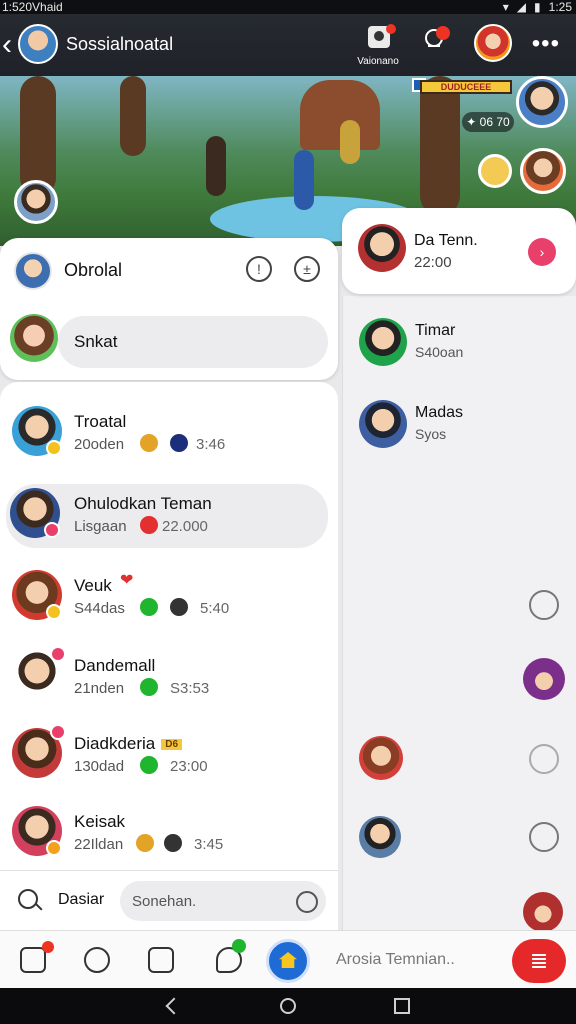  Describe the element at coordinates (378, 61) in the screenshot. I see `voice-label: Vaionano` at that location.